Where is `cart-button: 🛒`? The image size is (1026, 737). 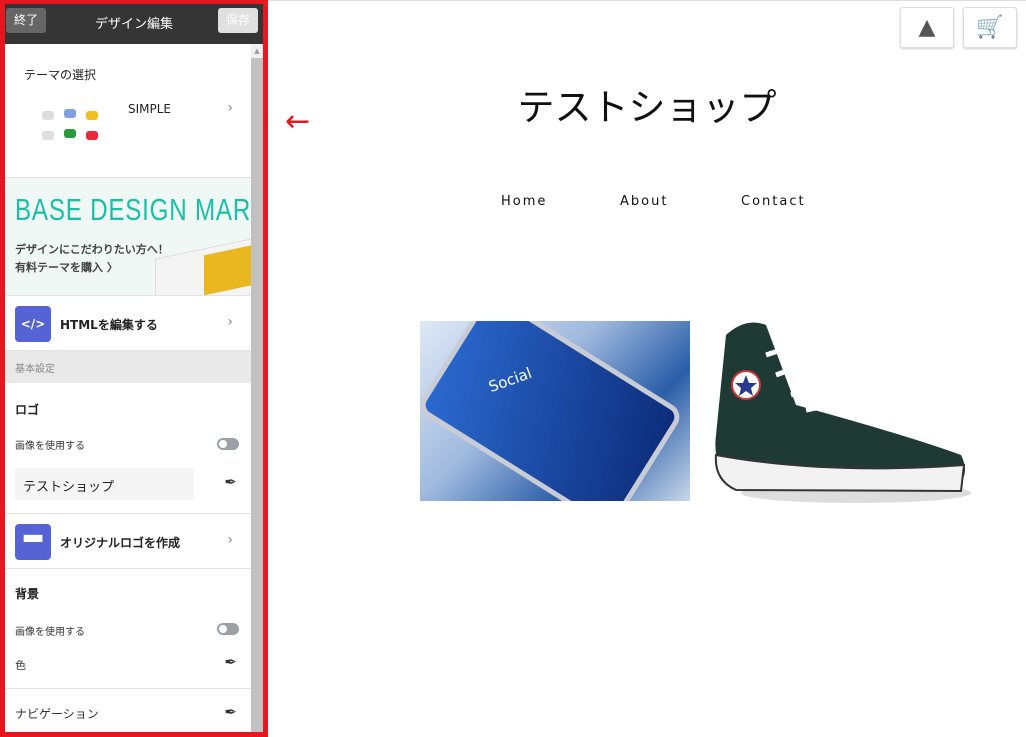
cart-button: 🛒 is located at coordinates (990, 27).